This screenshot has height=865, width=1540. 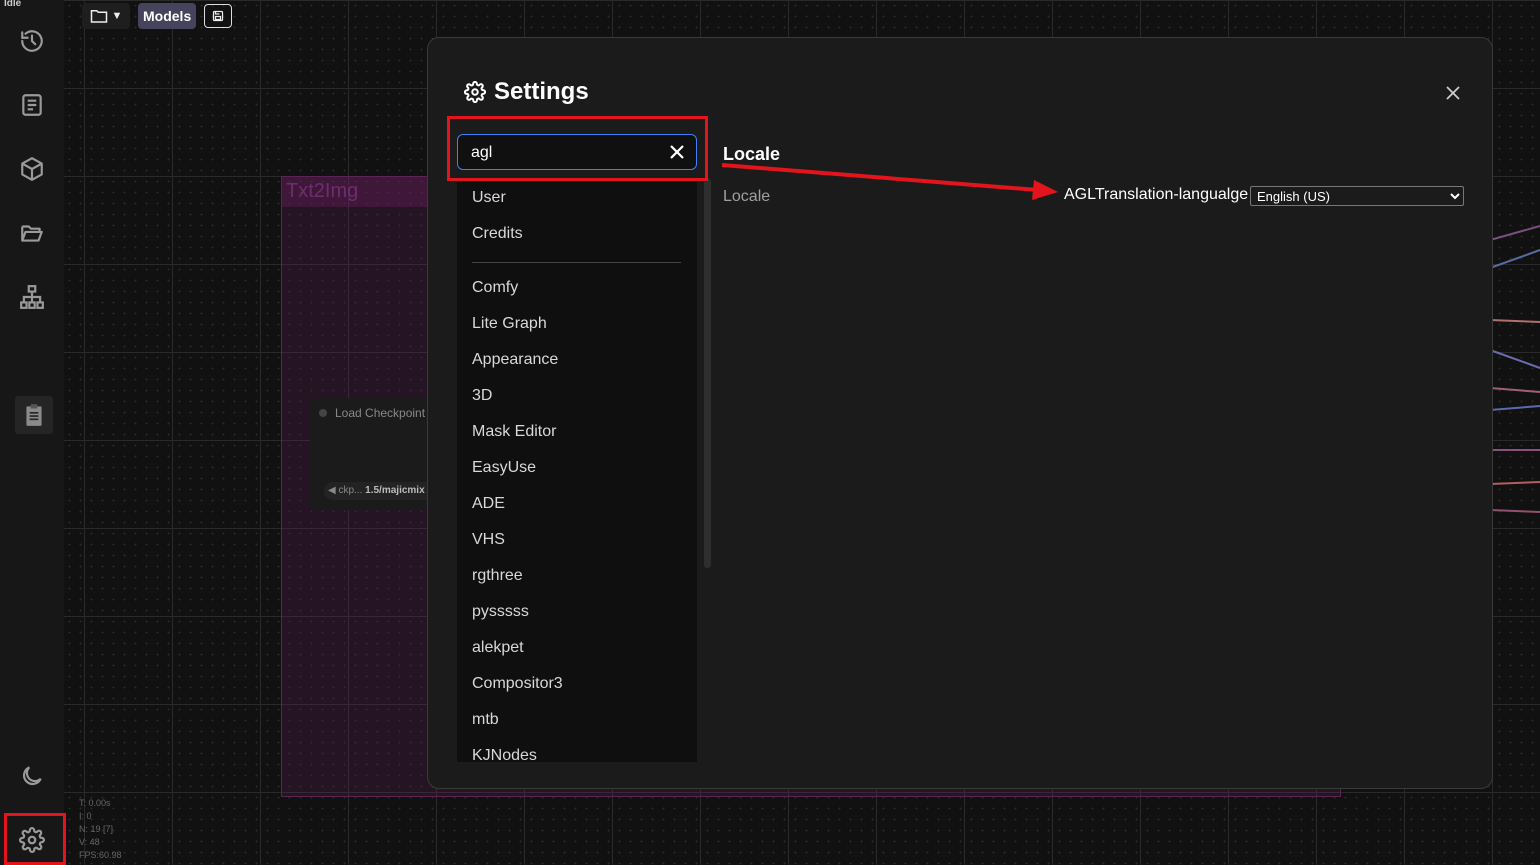 I want to click on dialog-title-text: Settings, so click(x=541, y=91).